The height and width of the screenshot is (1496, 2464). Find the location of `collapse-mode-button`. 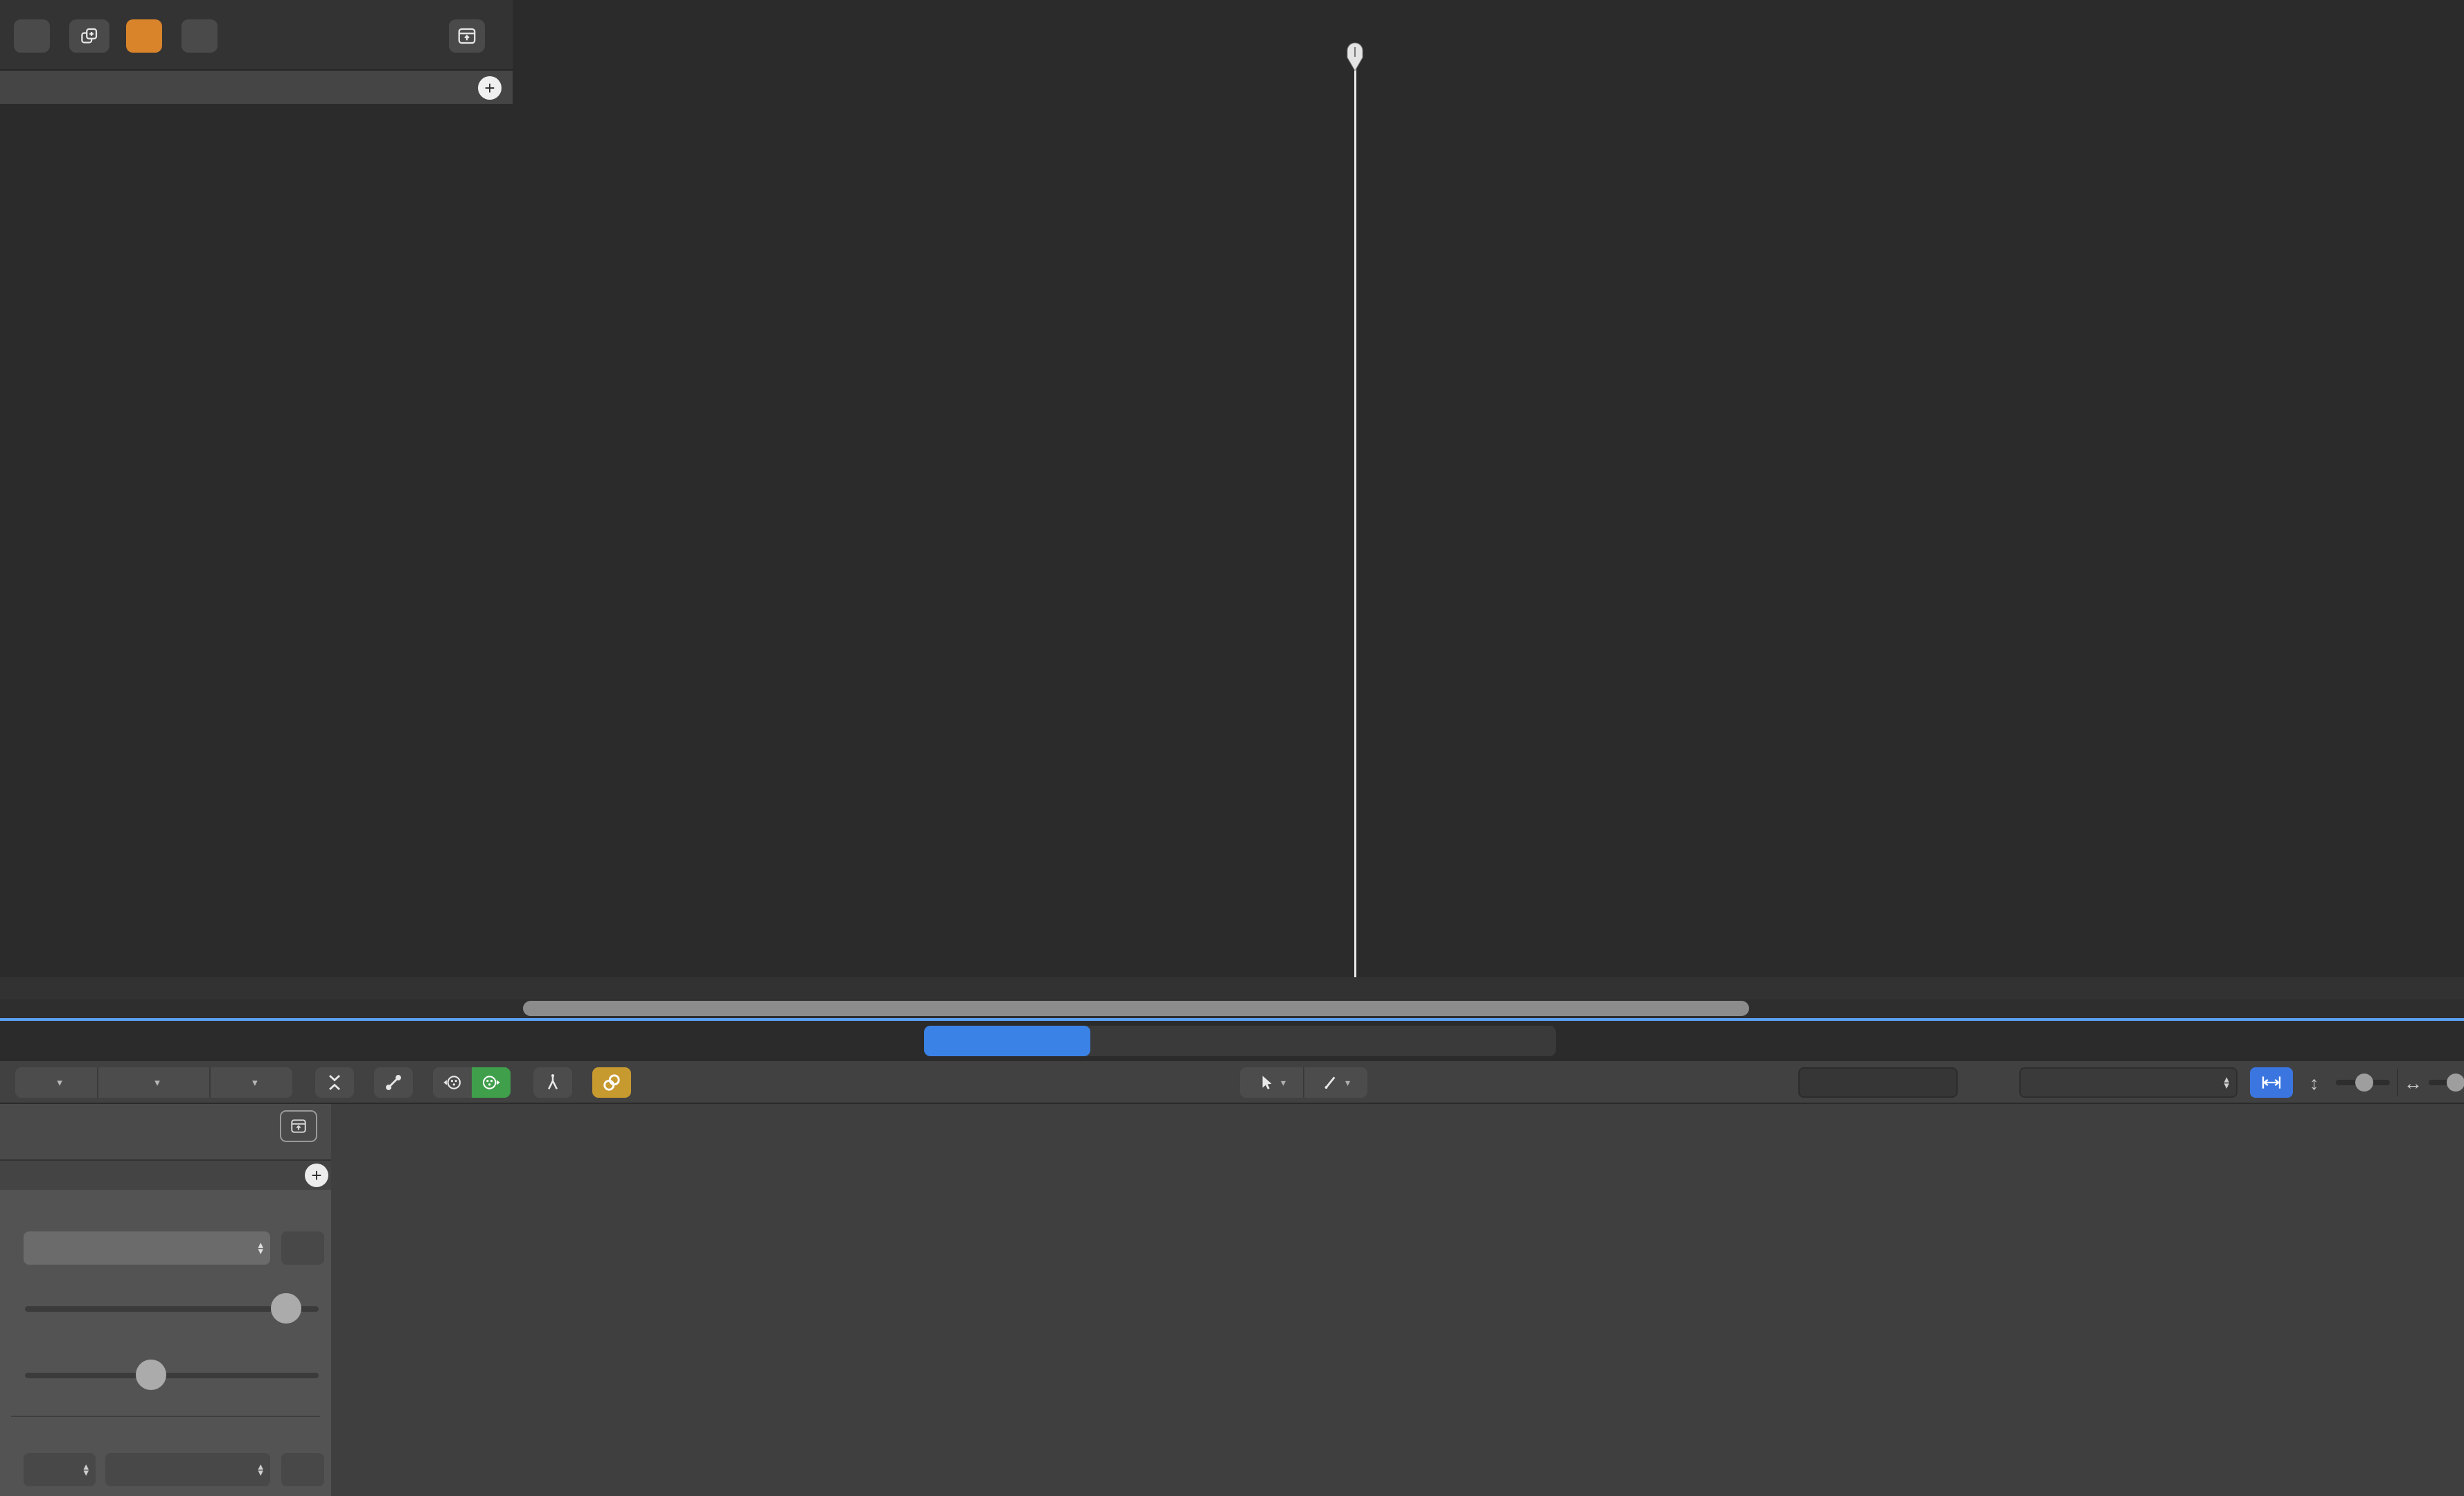

collapse-mode-button is located at coordinates (334, 1082).